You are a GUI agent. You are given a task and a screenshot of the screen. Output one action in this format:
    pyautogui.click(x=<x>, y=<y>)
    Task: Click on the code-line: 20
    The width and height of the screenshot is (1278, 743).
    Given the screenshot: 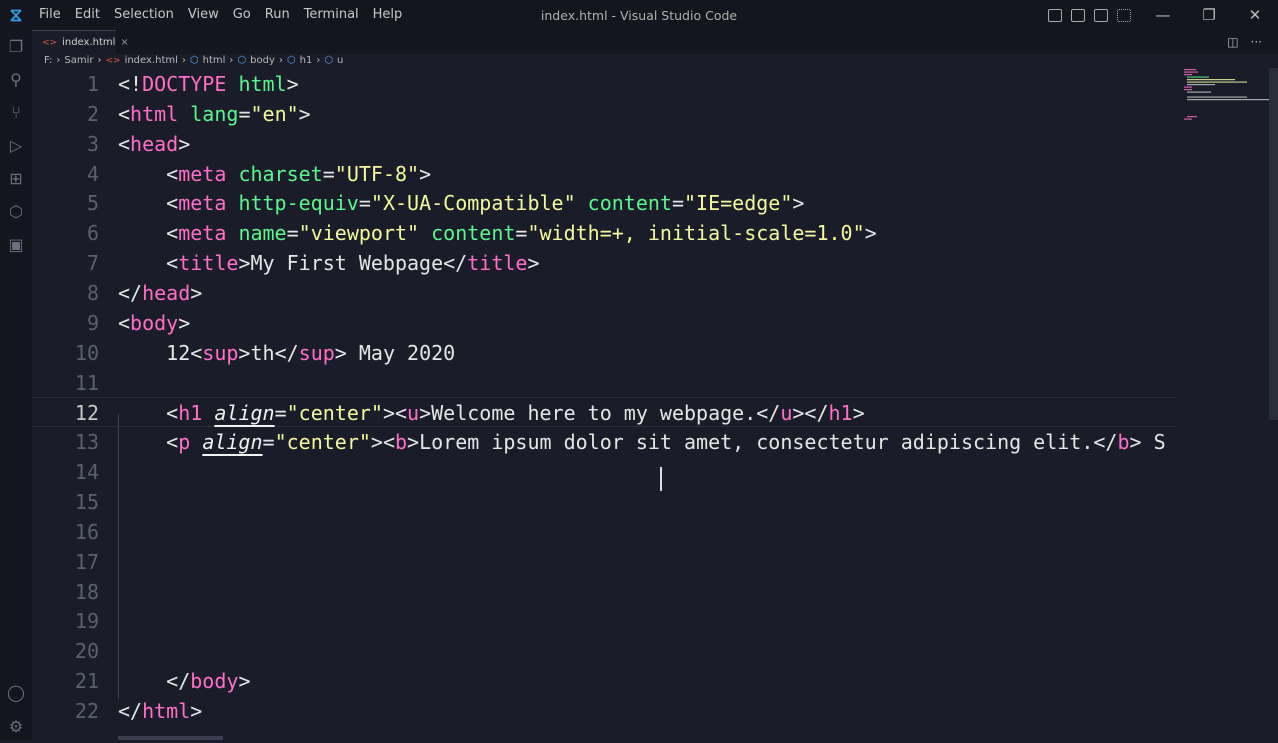 What is the action you would take?
    pyautogui.click(x=603, y=651)
    